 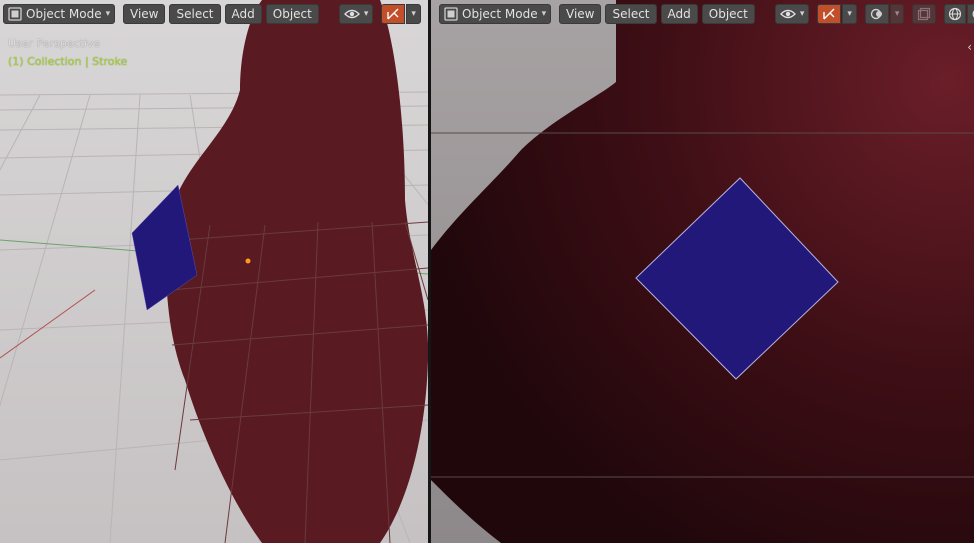 I want to click on header-left: Object Mode ▾ View Select Add Object ▾ ▾, so click(x=214, y=14).